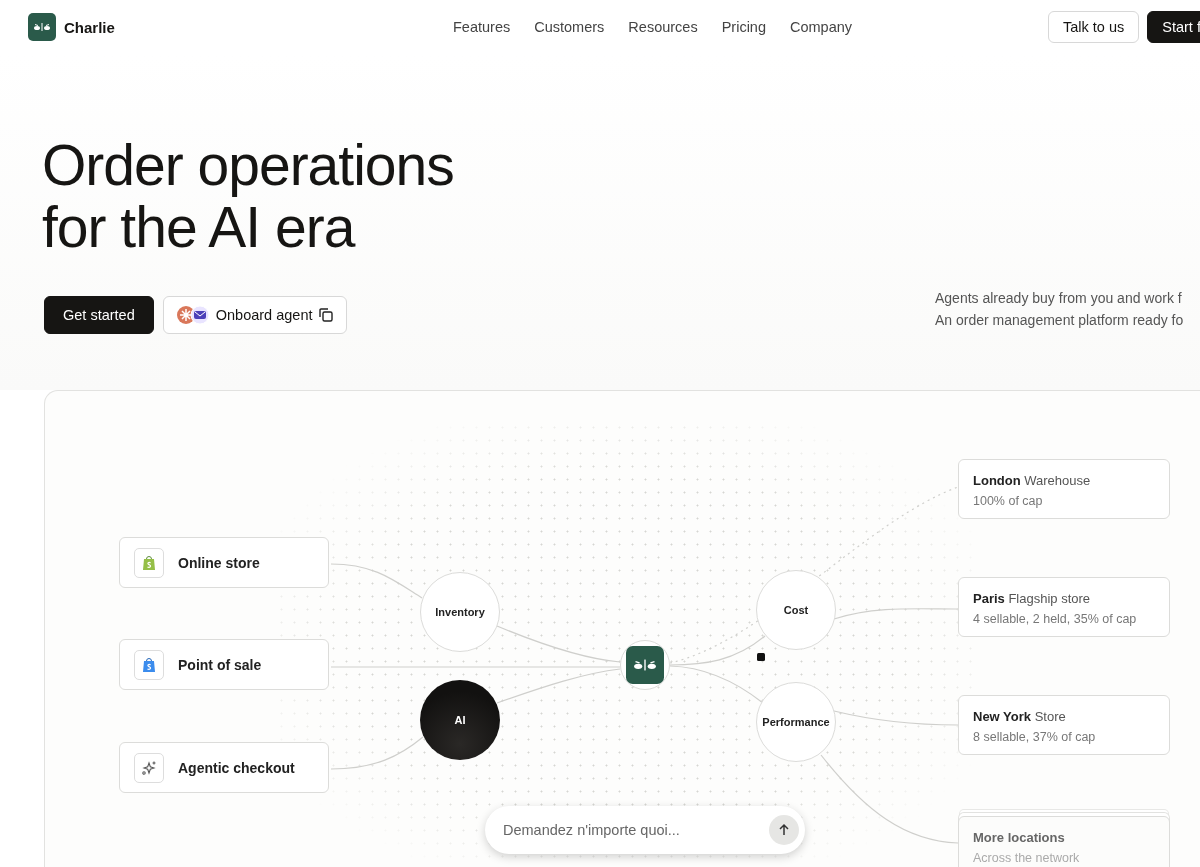  Describe the element at coordinates (99, 315) in the screenshot. I see `get-started-button: Get started` at that location.